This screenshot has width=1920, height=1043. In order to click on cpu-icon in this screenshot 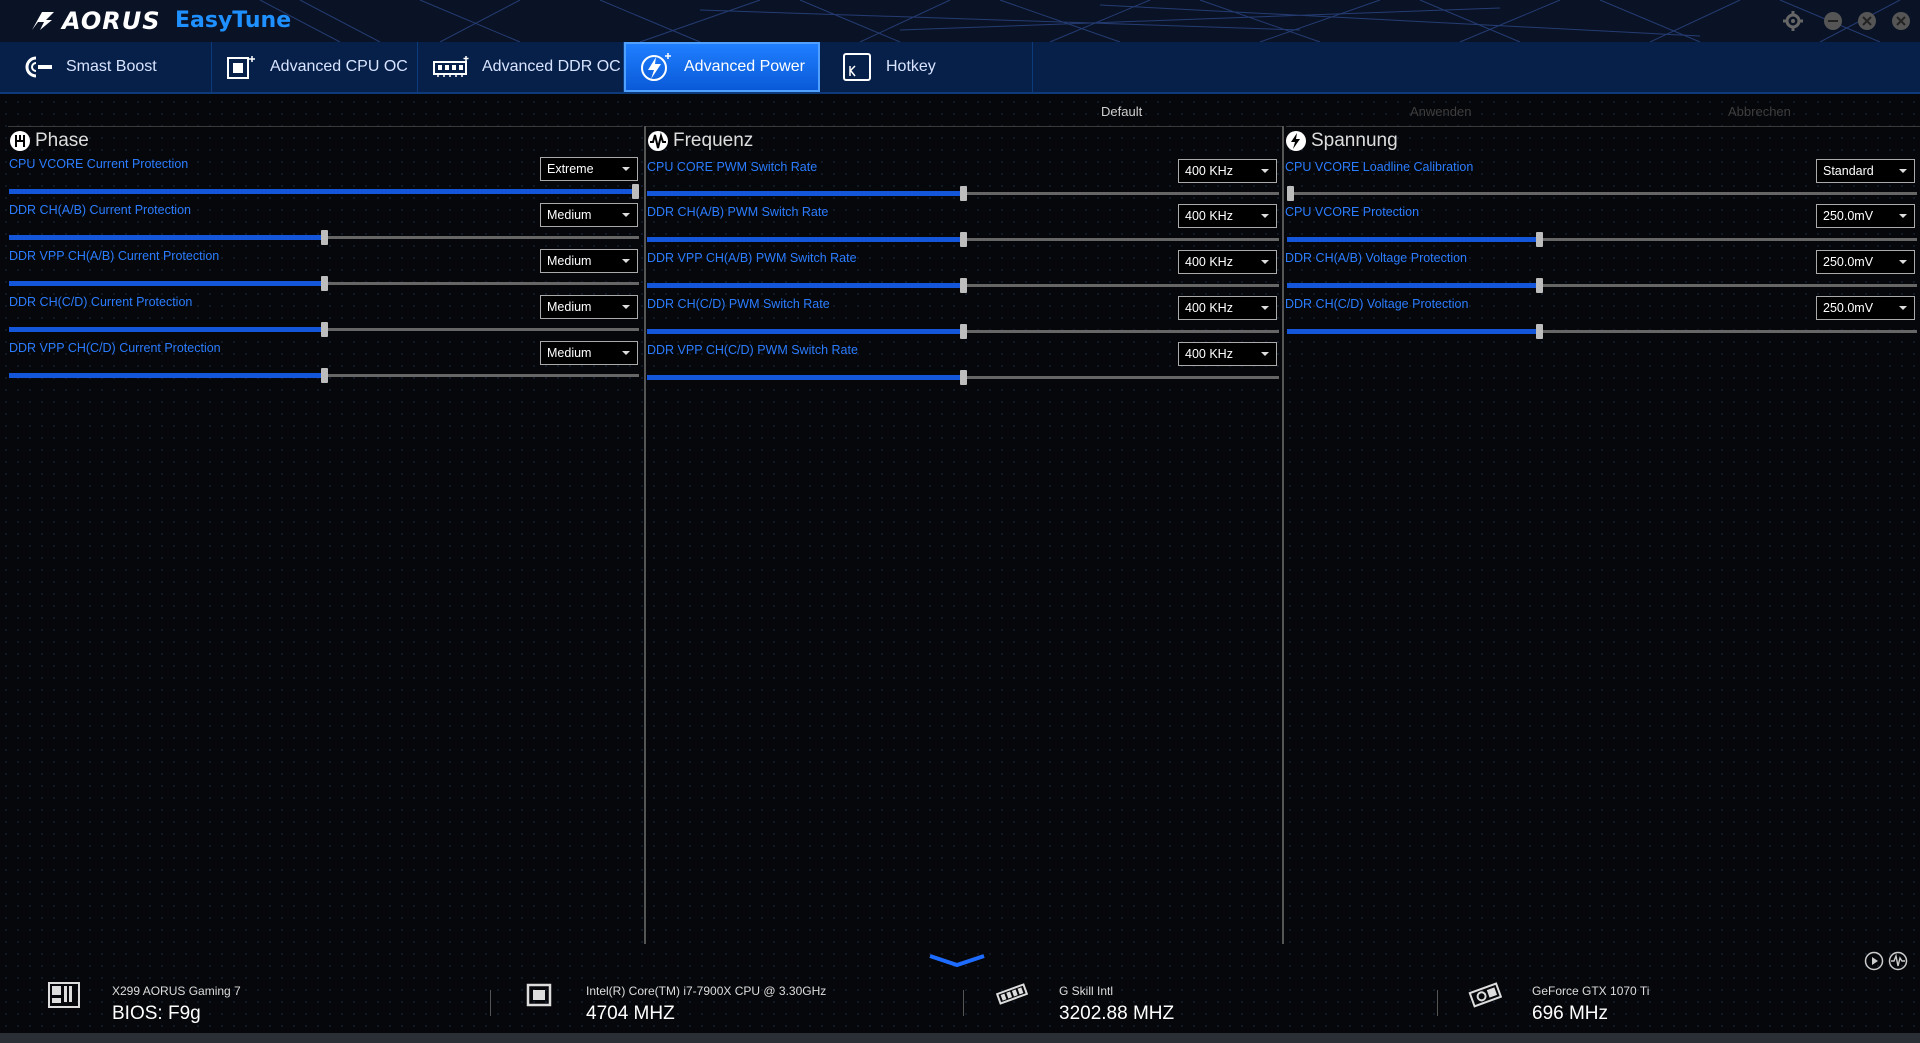, I will do `click(539, 995)`.